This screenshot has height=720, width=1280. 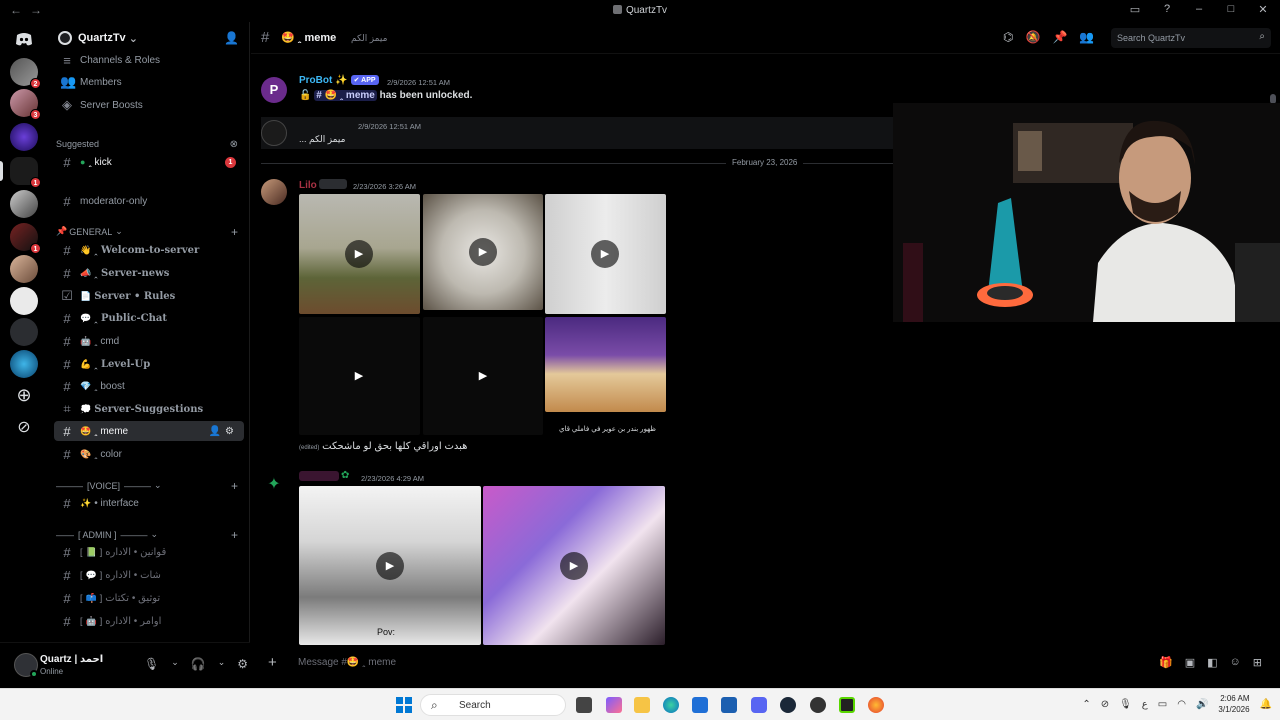 I want to click on nvidia-icon, so click(x=847, y=705).